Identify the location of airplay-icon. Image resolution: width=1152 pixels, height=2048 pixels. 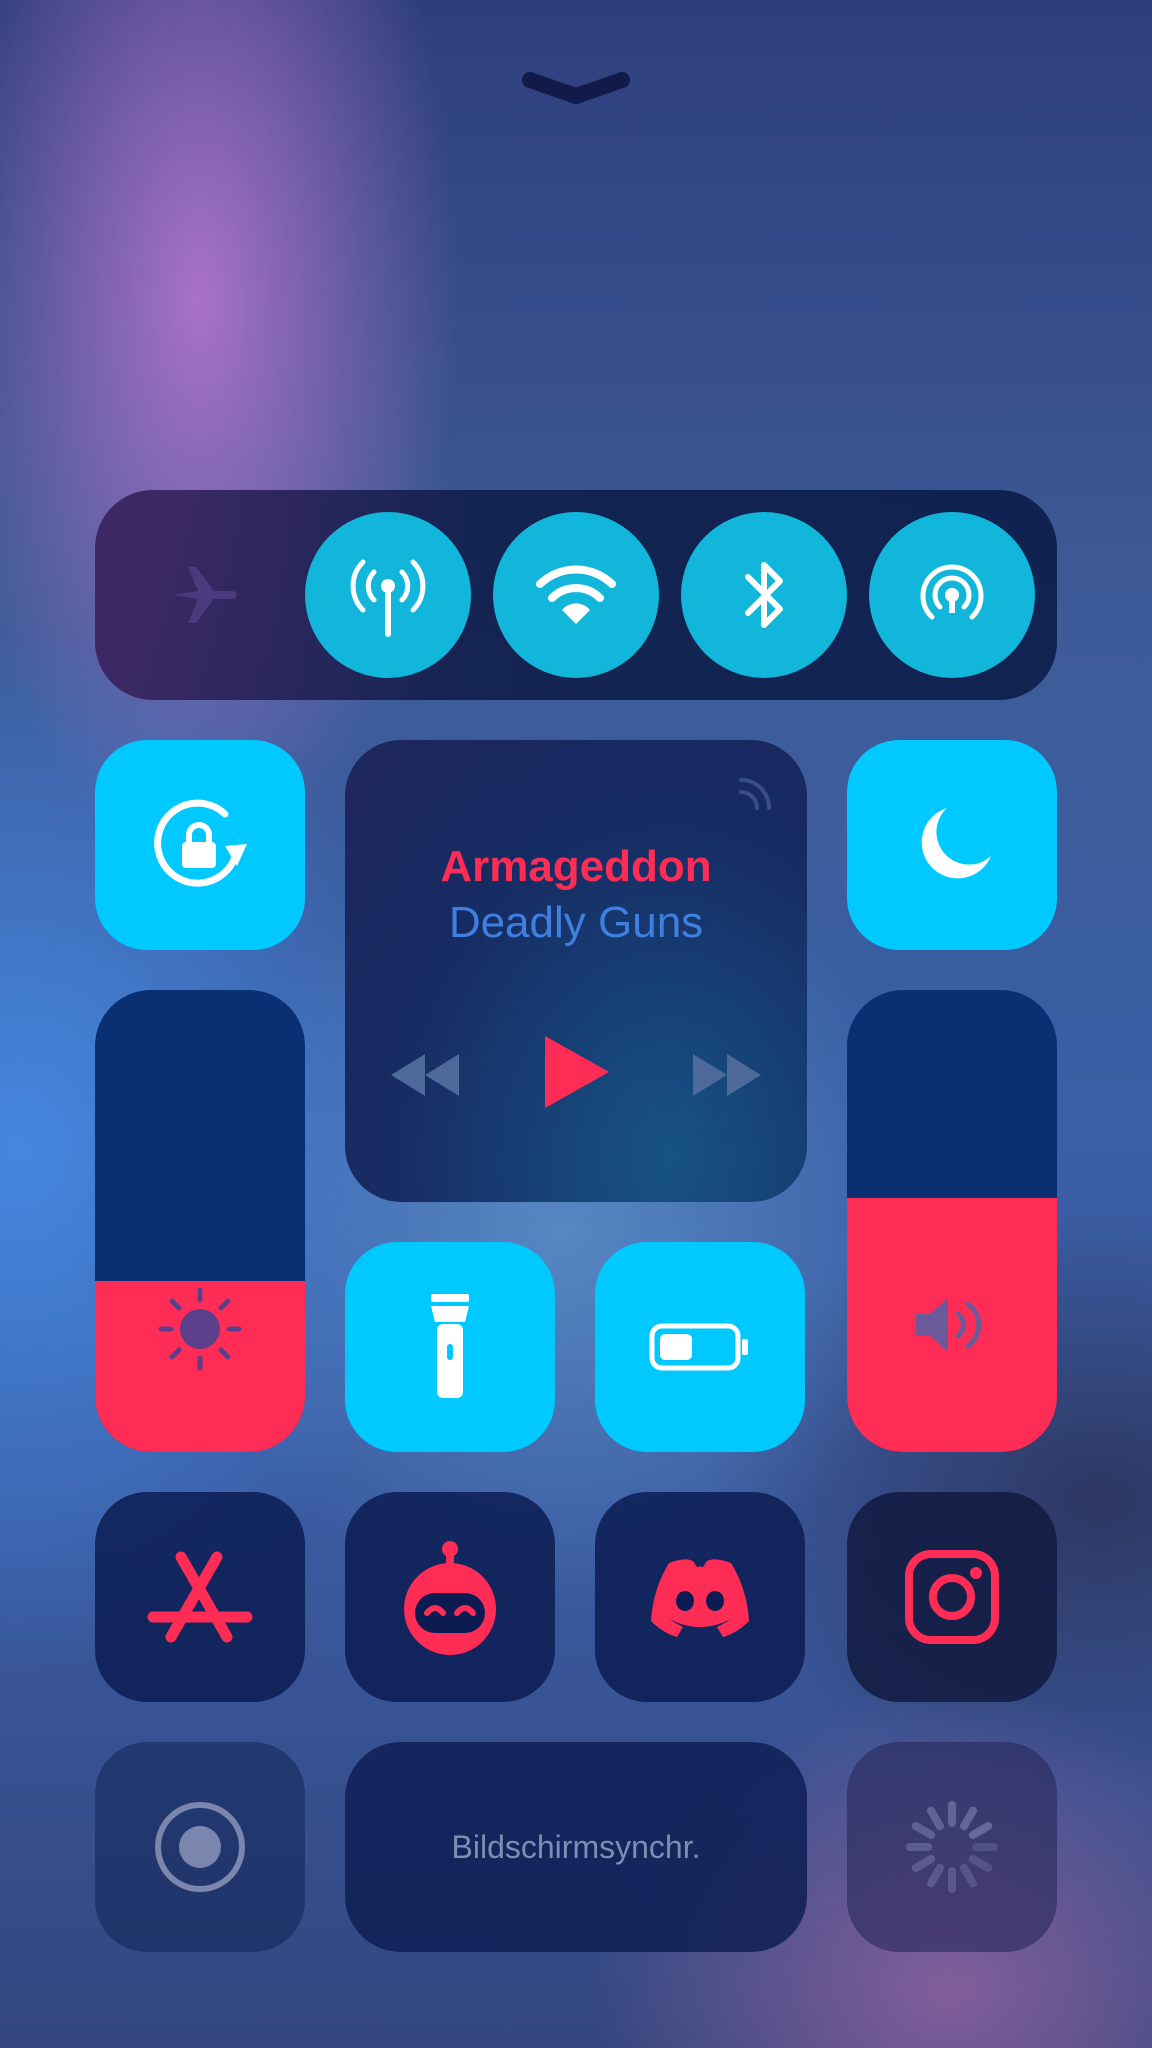
(758, 791).